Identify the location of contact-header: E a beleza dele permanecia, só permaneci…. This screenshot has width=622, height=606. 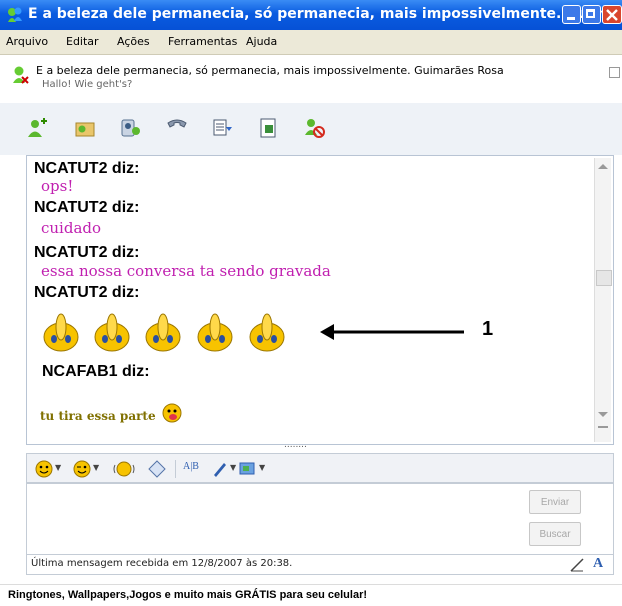
(311, 79).